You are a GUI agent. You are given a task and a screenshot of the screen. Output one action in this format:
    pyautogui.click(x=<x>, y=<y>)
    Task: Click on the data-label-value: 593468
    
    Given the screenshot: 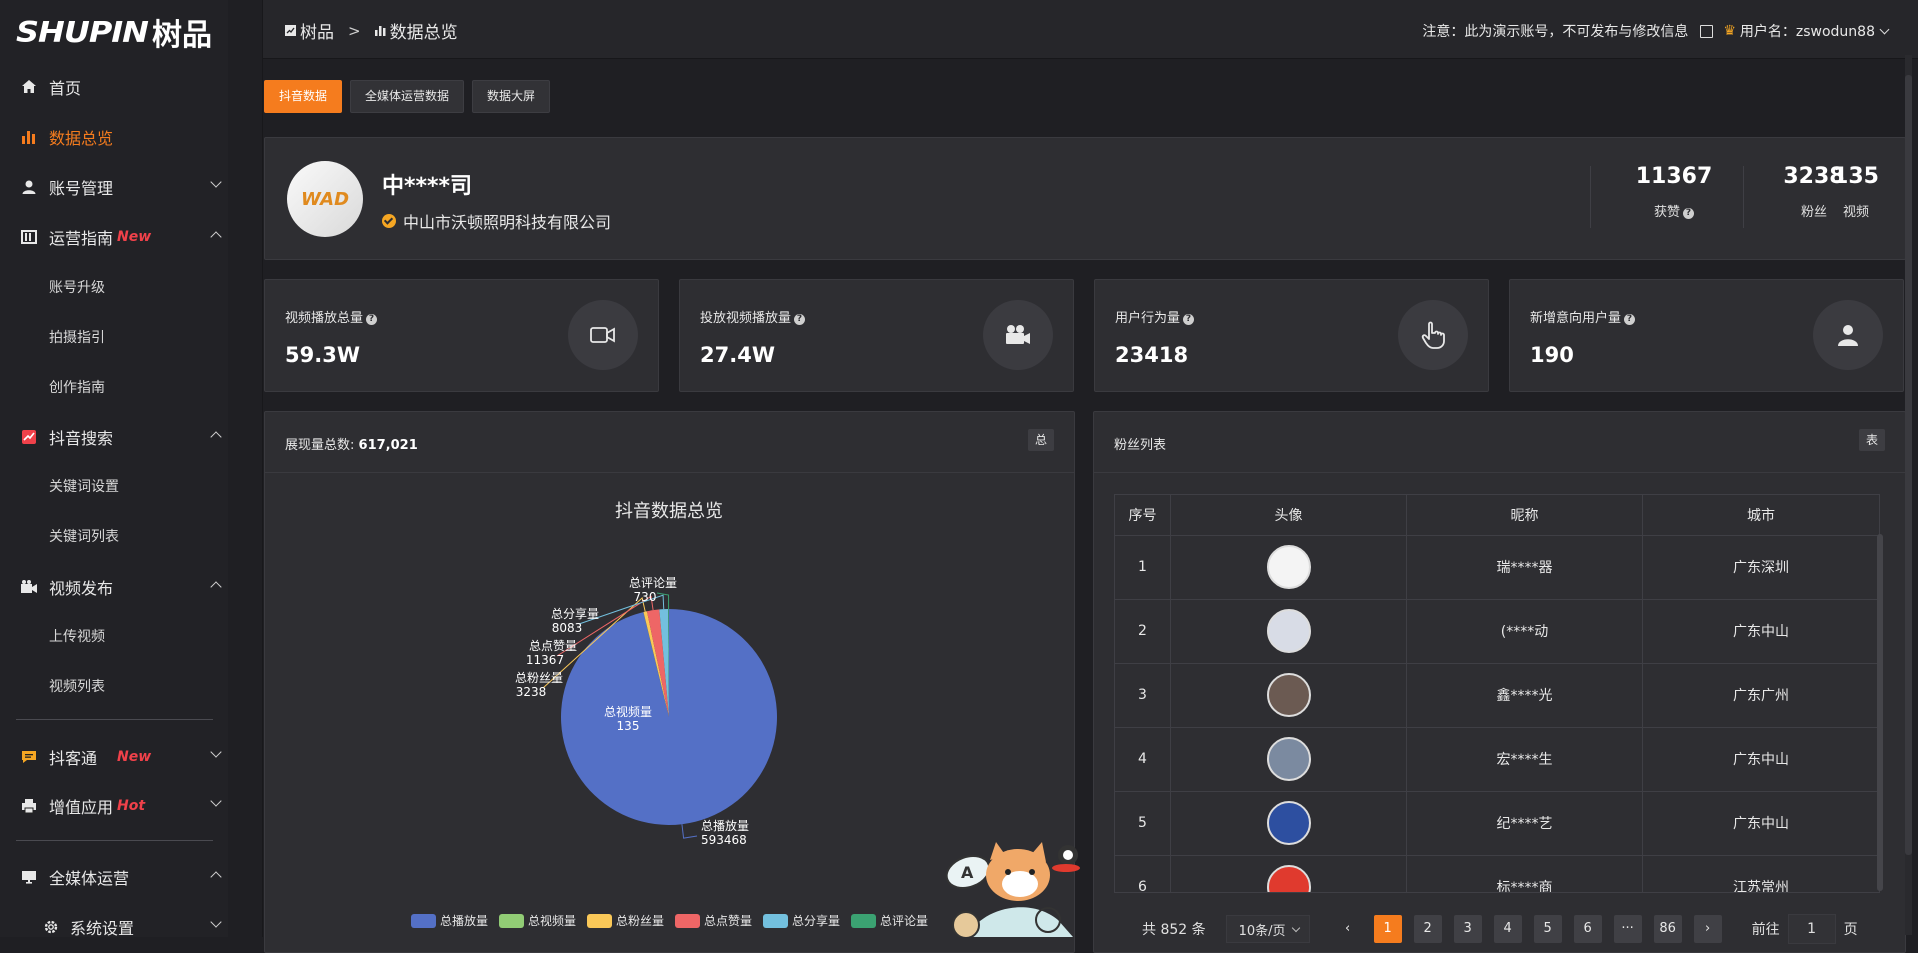 What is the action you would take?
    pyautogui.click(x=724, y=840)
    